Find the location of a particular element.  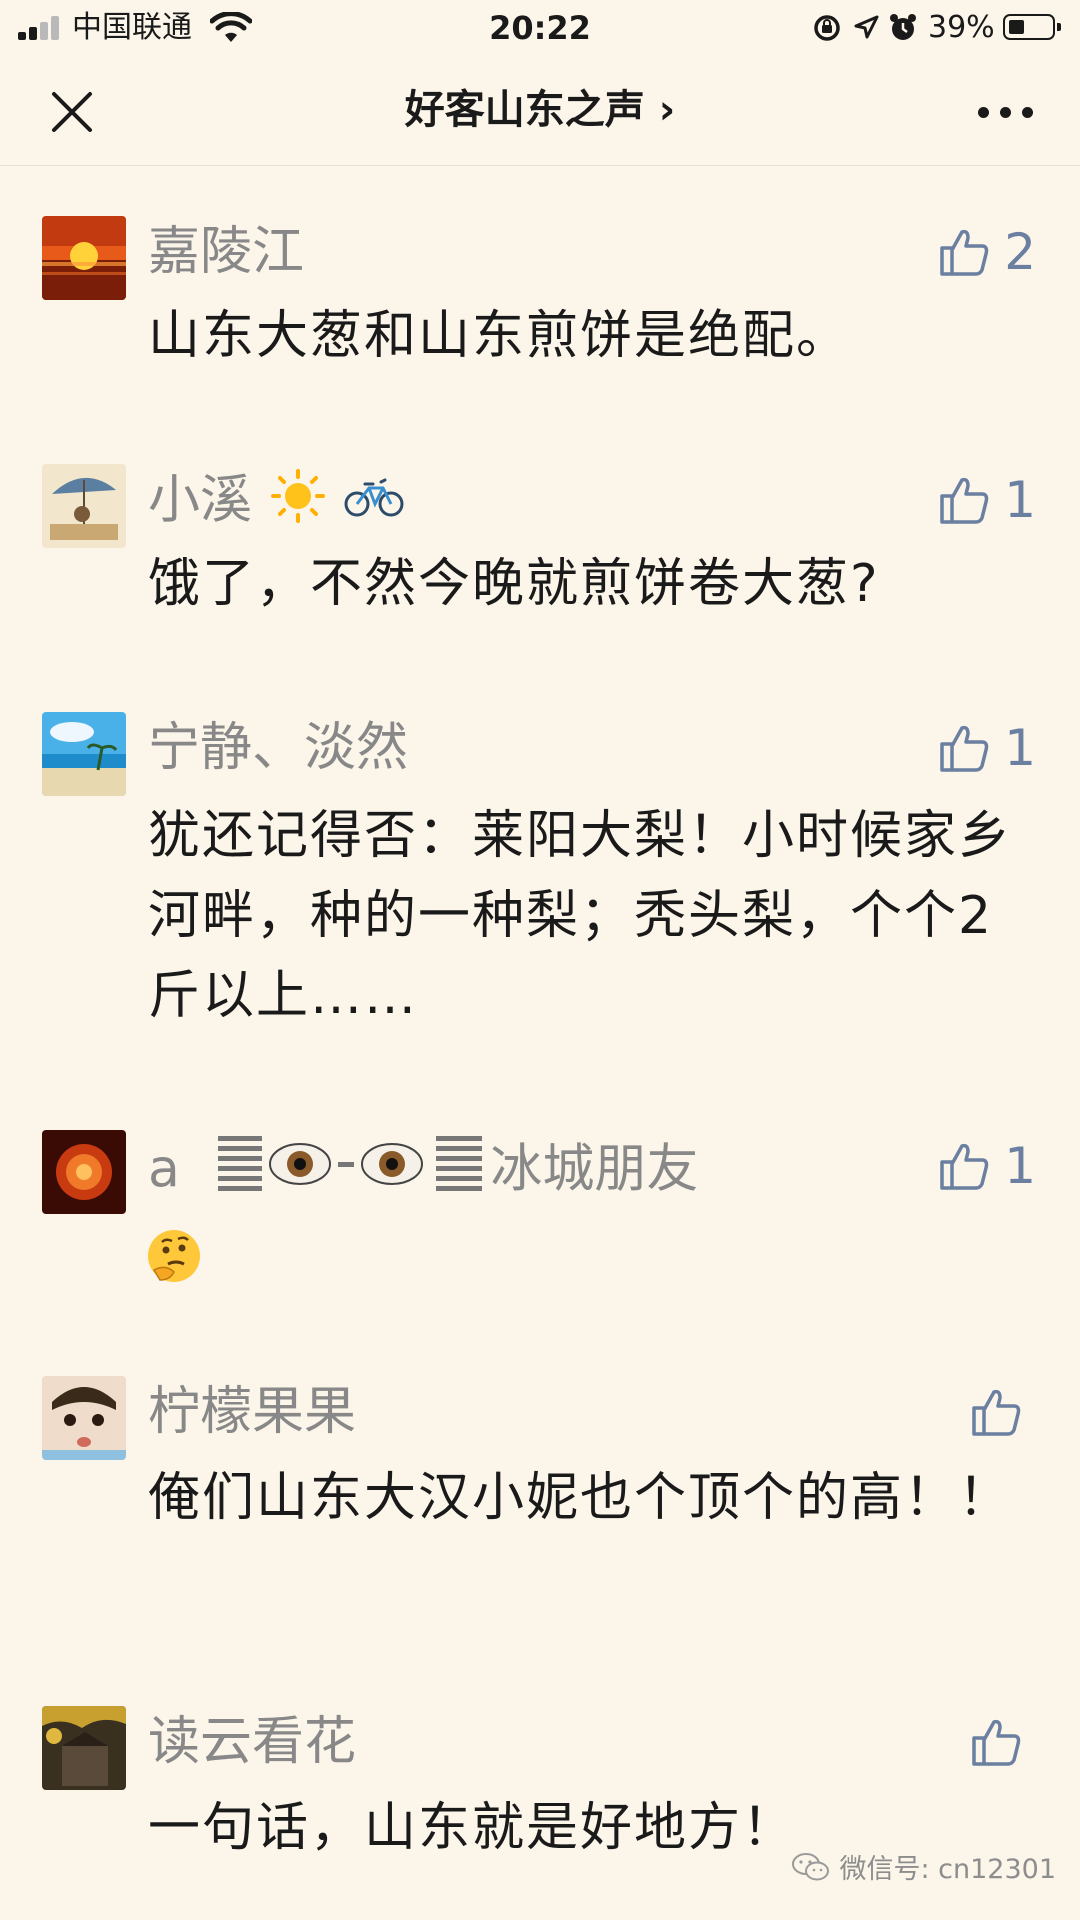

comment-item: a 冰城朋友 1 is located at coordinates (540, 1215).